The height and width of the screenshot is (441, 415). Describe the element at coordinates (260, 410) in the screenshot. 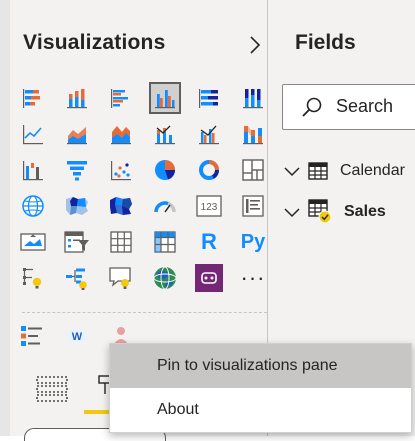

I see `menu-item-about: About` at that location.